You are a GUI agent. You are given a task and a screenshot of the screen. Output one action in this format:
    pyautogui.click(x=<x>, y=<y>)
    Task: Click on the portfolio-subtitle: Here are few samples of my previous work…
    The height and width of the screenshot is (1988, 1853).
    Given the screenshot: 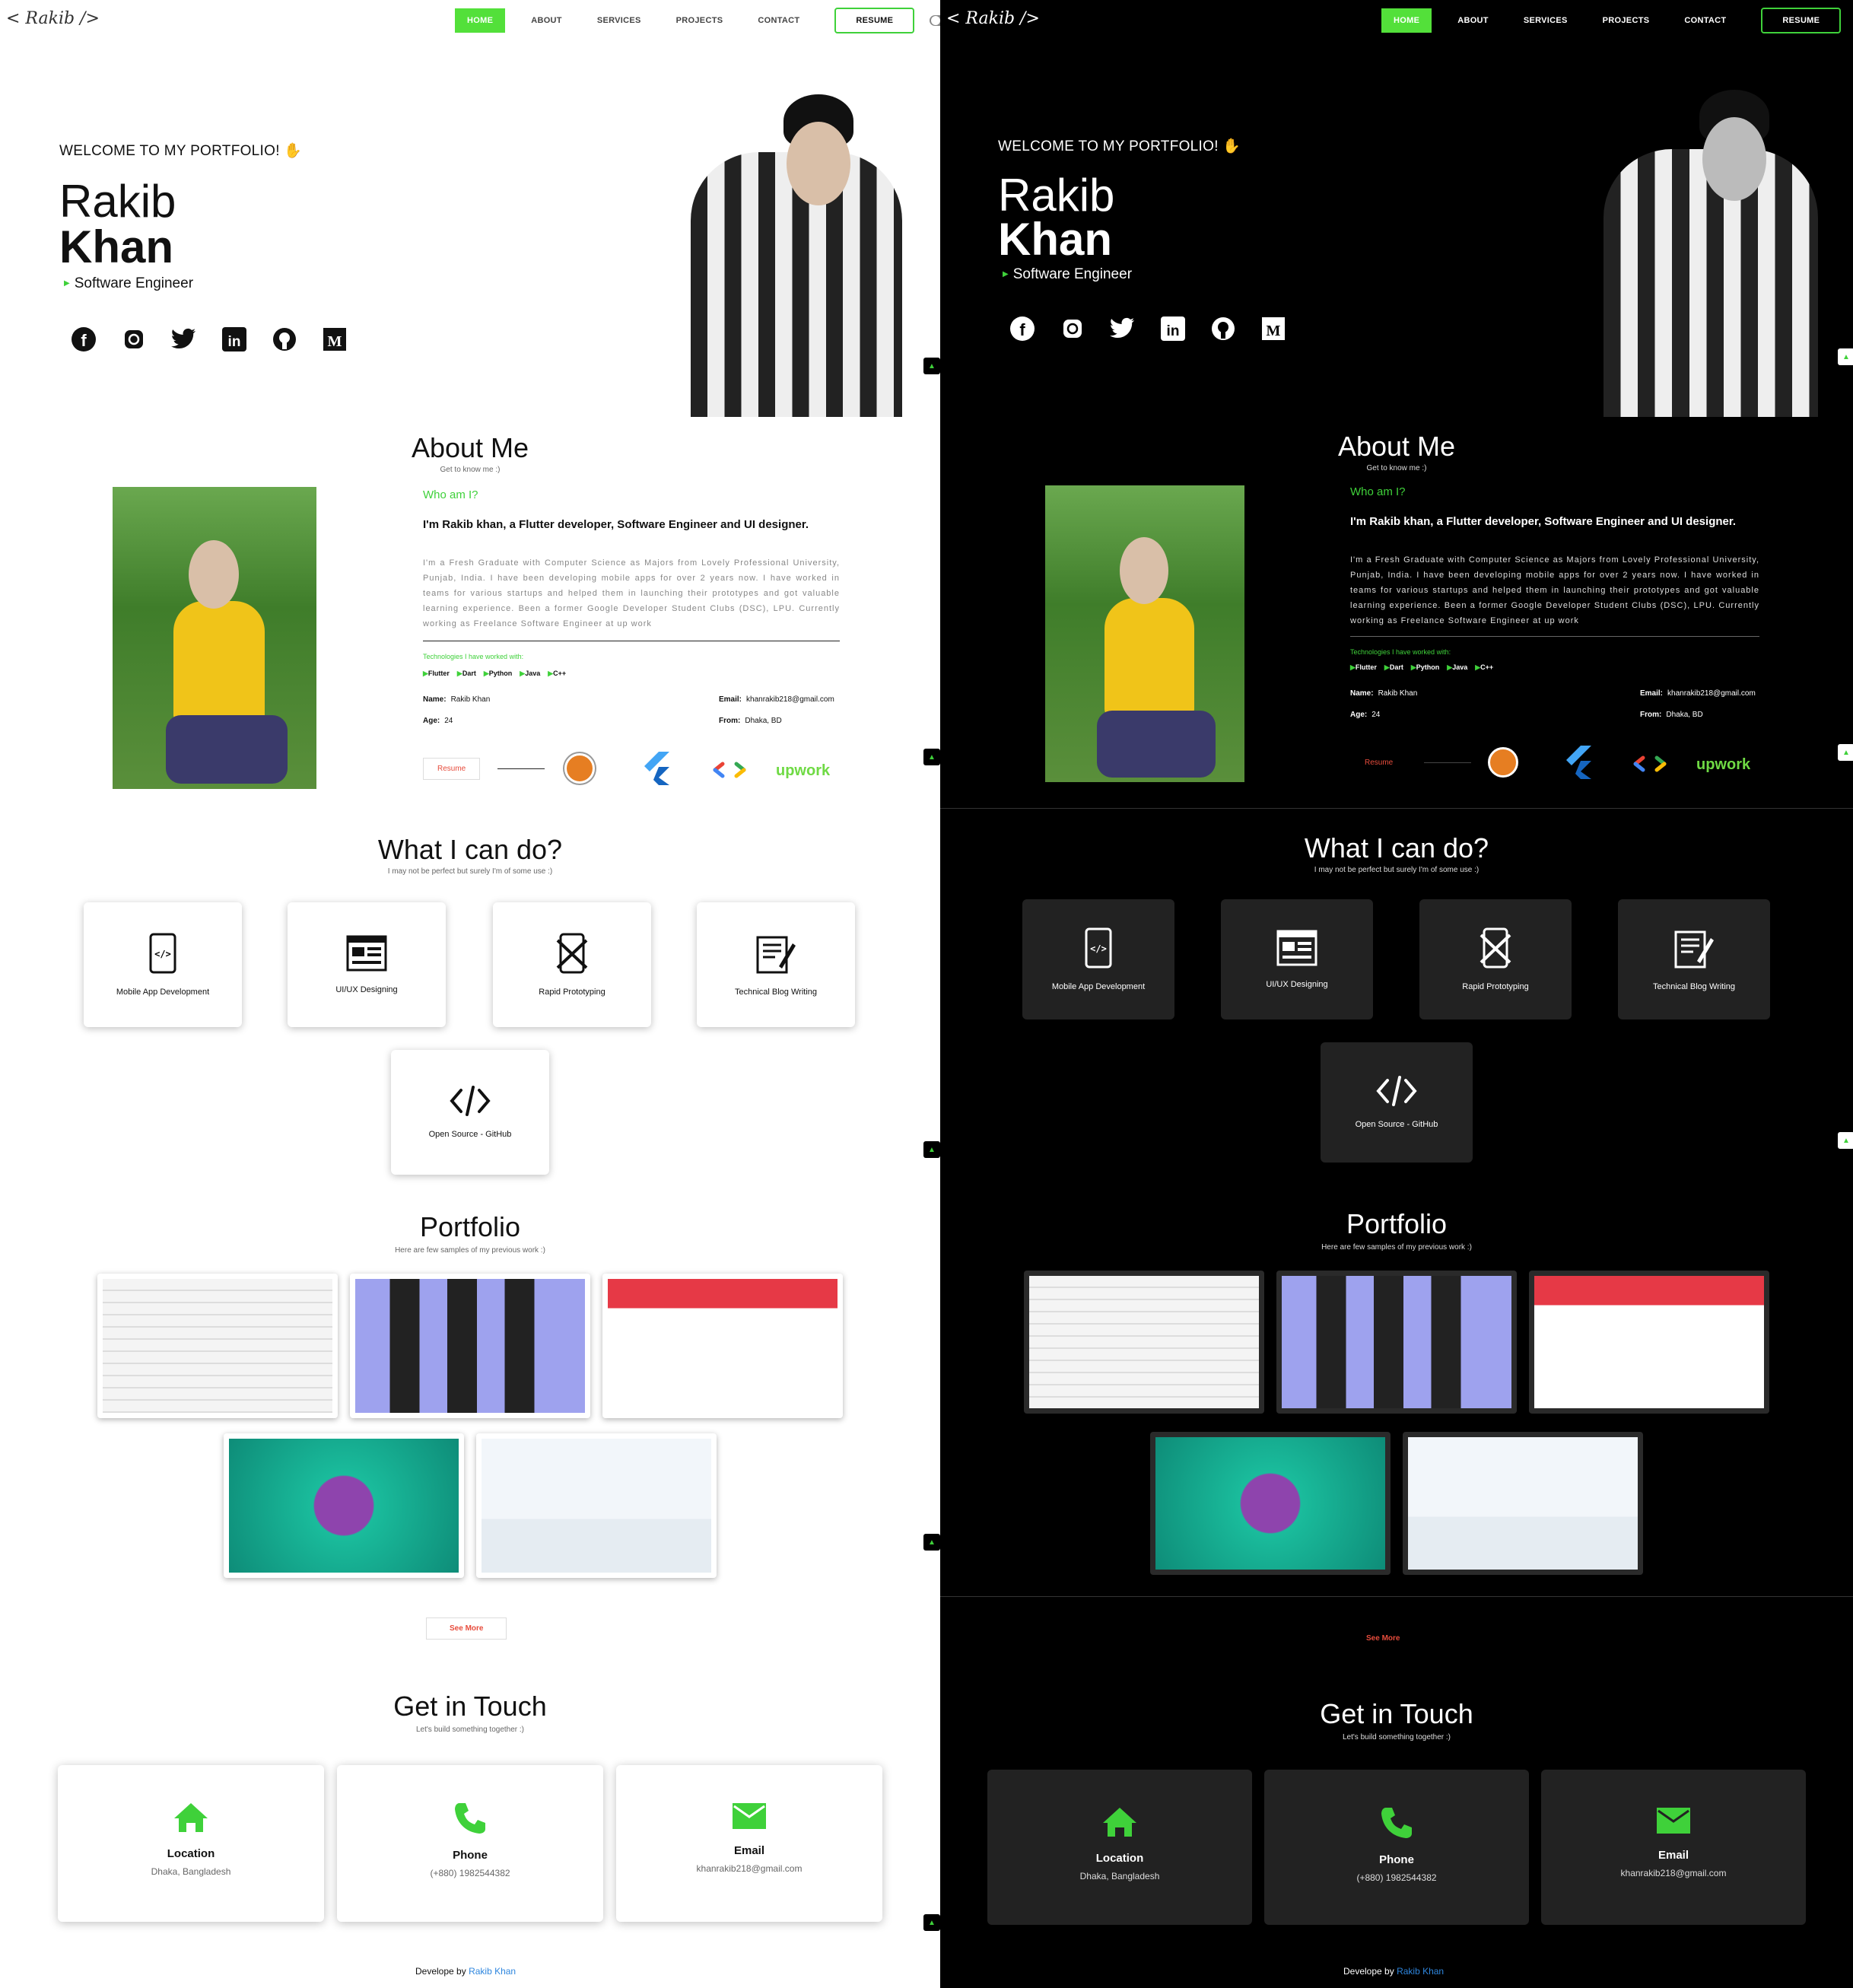 What is the action you would take?
    pyautogui.click(x=1396, y=1247)
    